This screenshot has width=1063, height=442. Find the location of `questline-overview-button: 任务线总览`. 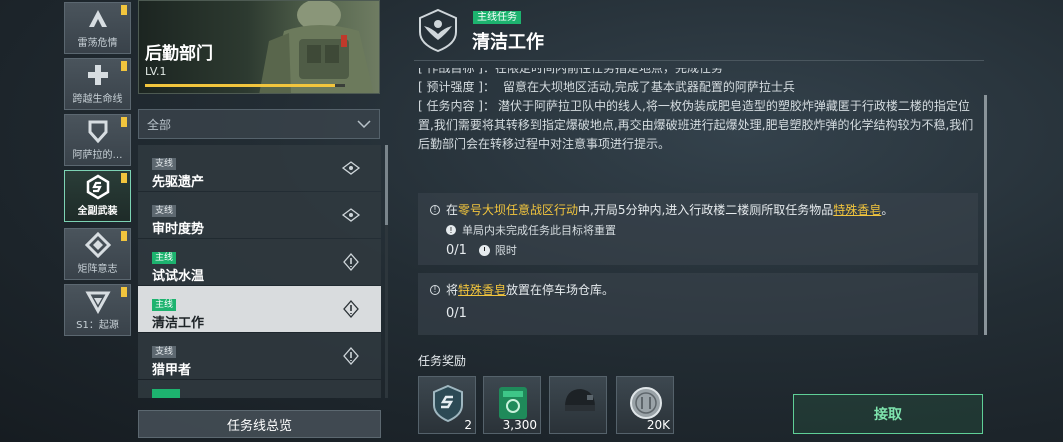

questline-overview-button: 任务线总览 is located at coordinates (259, 424).